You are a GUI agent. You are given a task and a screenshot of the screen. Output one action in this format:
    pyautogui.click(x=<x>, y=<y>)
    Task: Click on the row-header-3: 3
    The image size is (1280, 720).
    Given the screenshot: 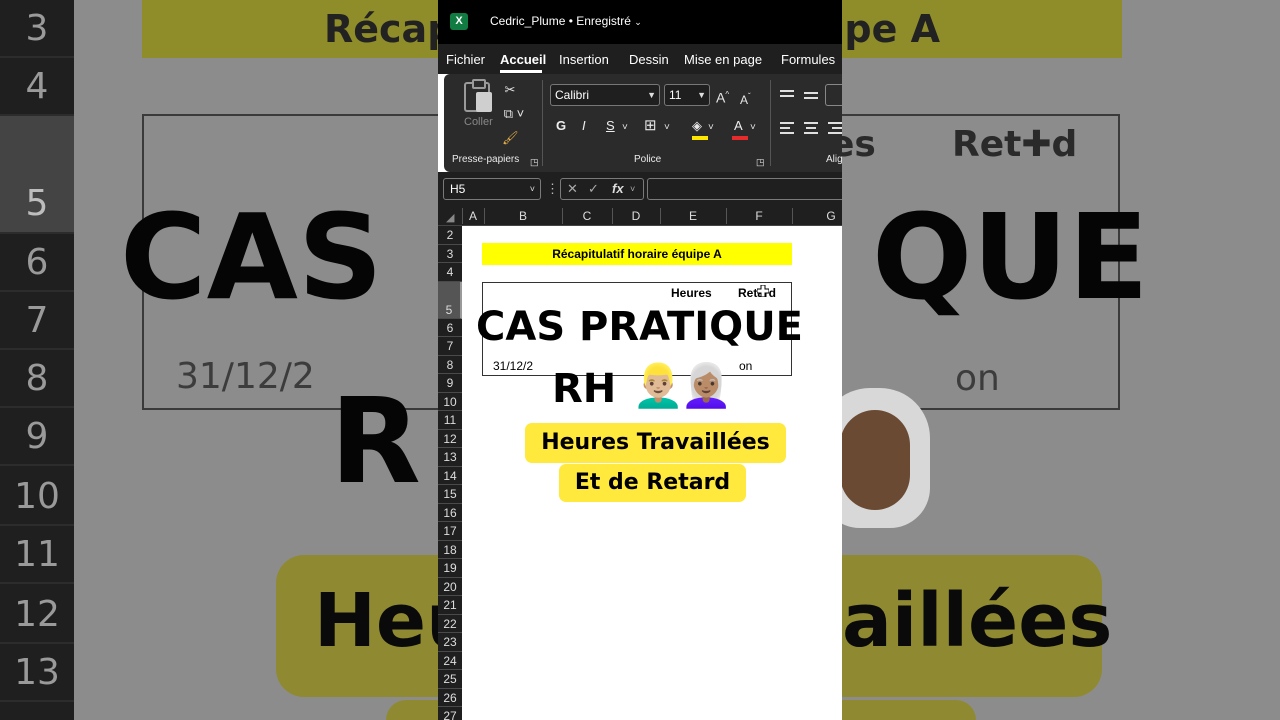 What is the action you would take?
    pyautogui.click(x=450, y=254)
    